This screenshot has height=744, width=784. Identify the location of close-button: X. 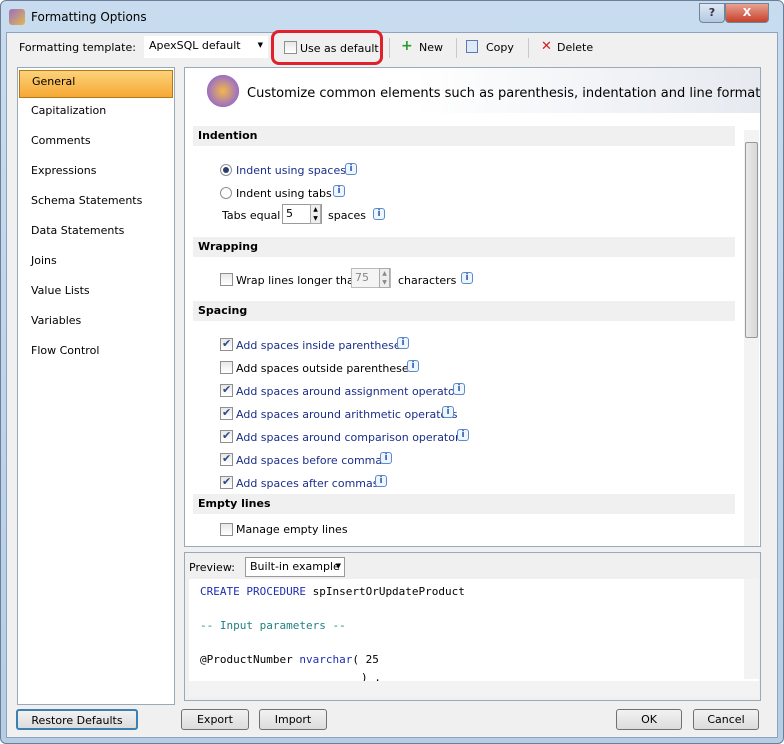
(747, 13).